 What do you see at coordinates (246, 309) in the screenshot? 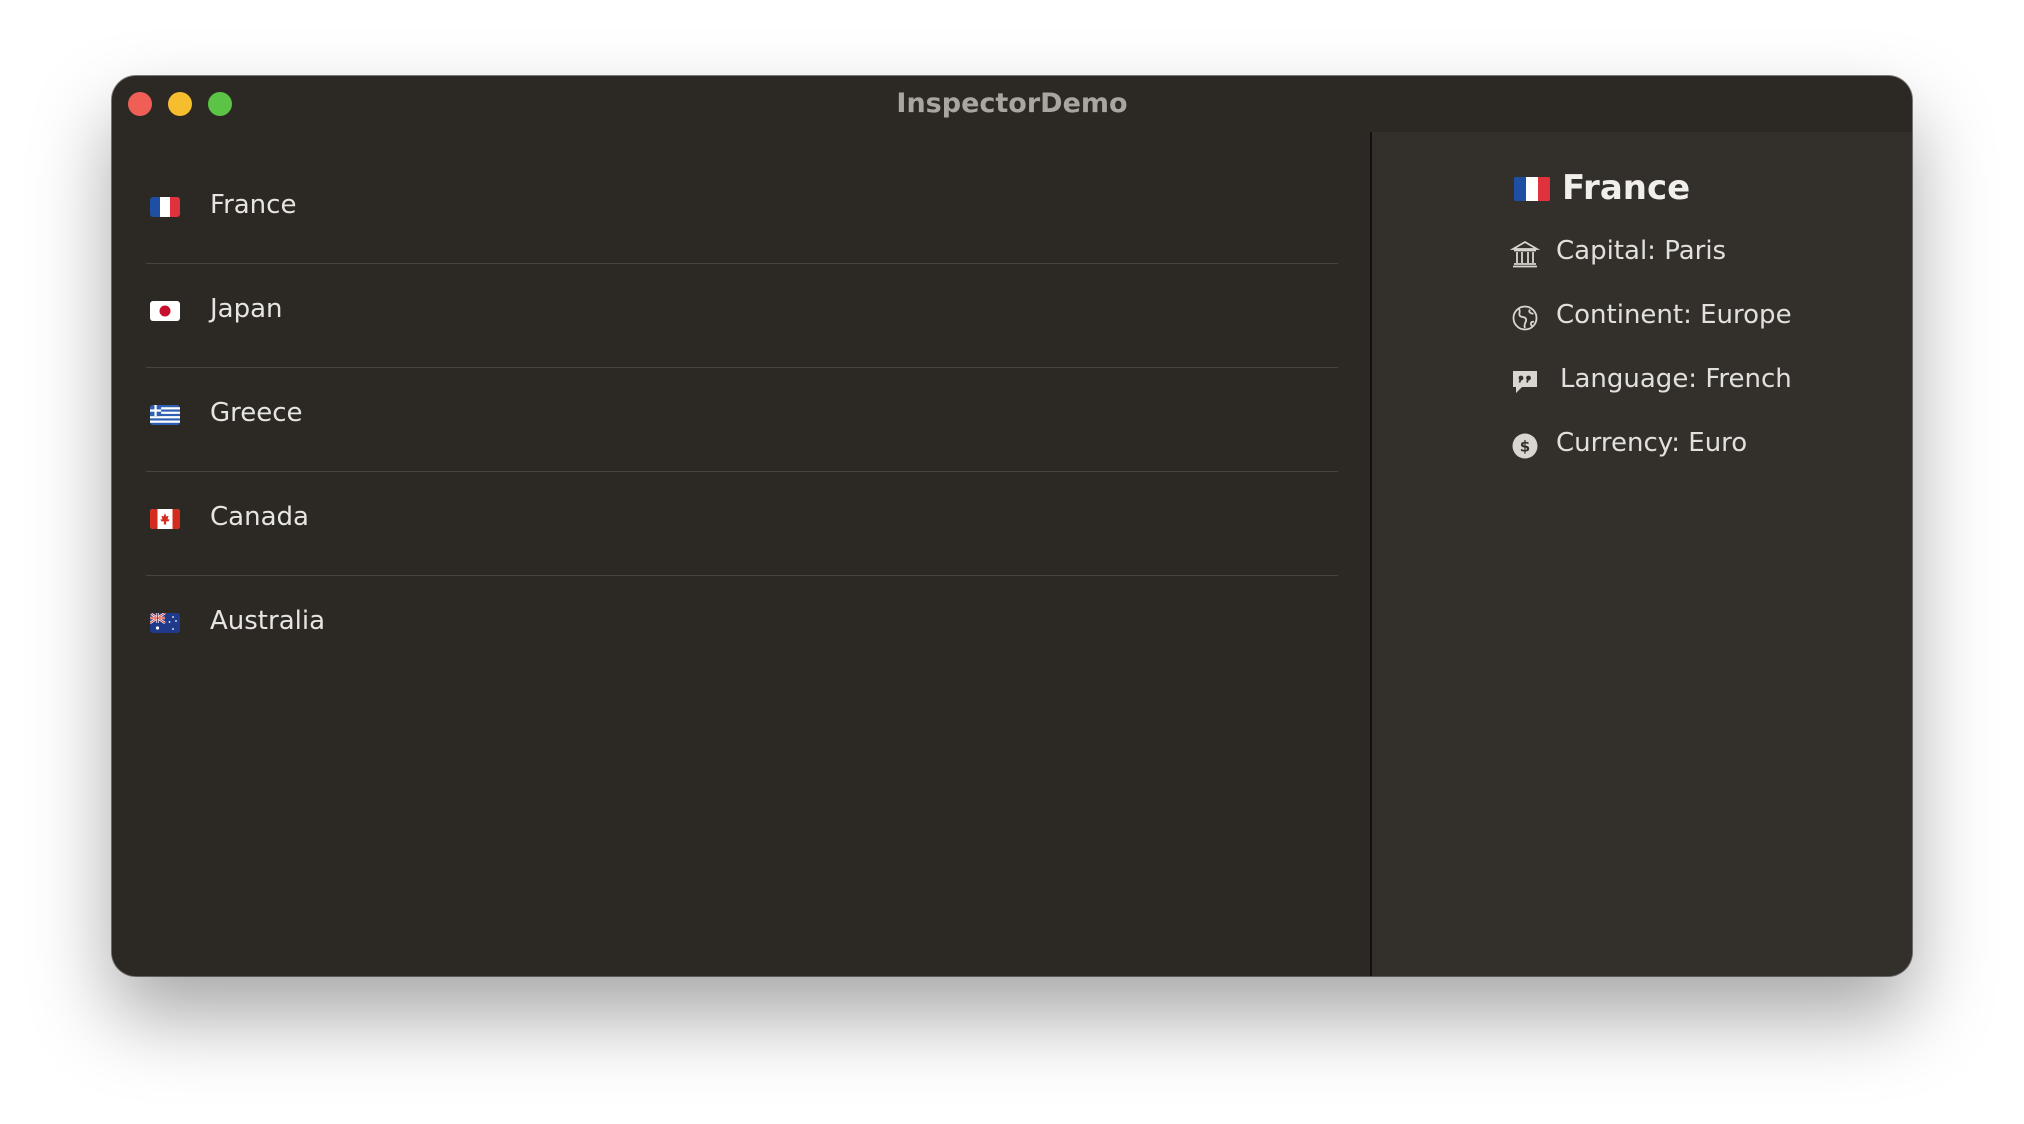
I see `country-label: Japan` at bounding box center [246, 309].